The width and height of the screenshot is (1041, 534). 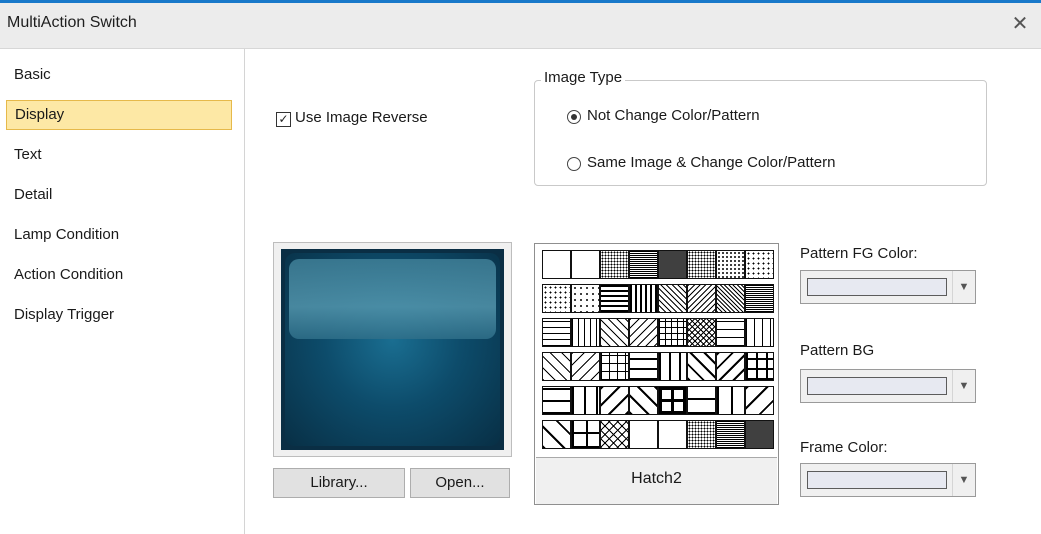 What do you see at coordinates (673, 115) in the screenshot?
I see `radio-not-change-label: Not Change Color/Pattern` at bounding box center [673, 115].